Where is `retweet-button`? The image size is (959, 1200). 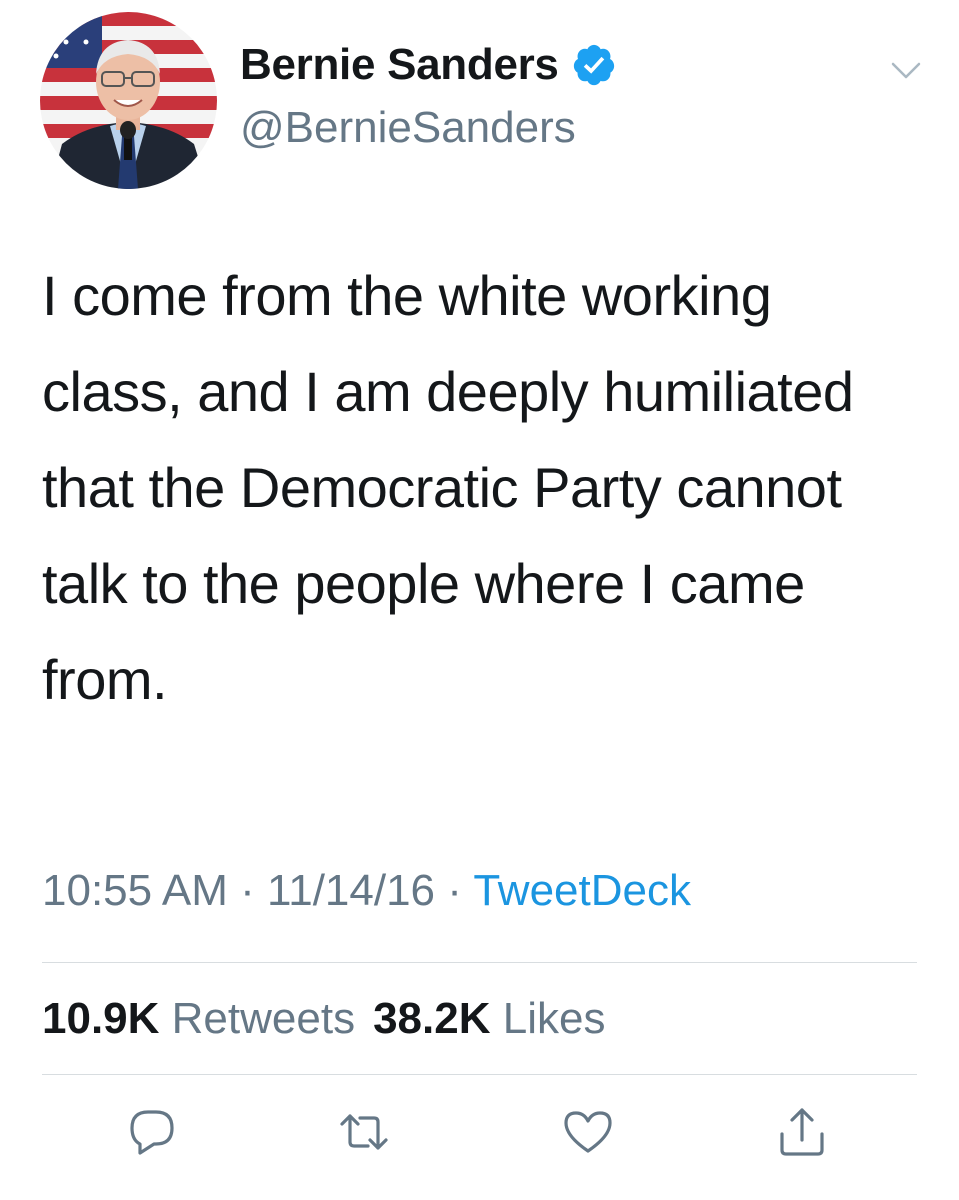 retweet-button is located at coordinates (364, 1132).